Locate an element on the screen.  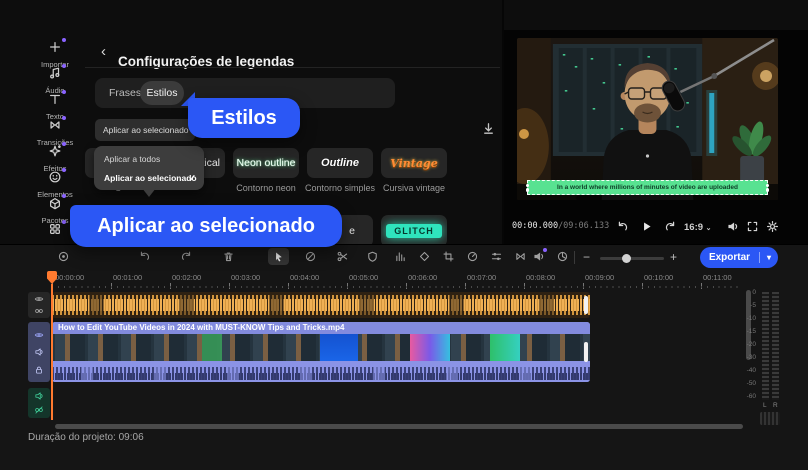
keyframe-icon is located at coordinates (424, 256).